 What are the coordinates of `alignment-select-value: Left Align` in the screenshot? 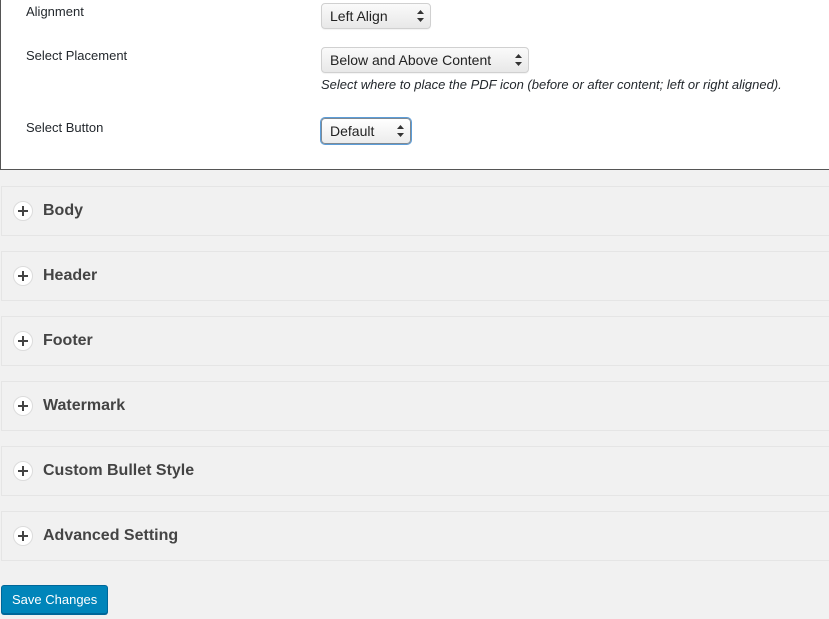 It's located at (359, 16).